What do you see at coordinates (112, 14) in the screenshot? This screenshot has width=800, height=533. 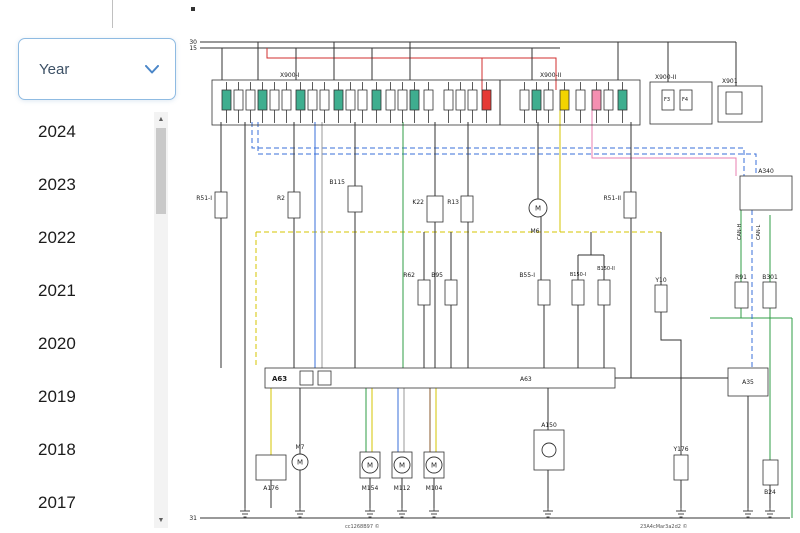 I see `top-divider` at bounding box center [112, 14].